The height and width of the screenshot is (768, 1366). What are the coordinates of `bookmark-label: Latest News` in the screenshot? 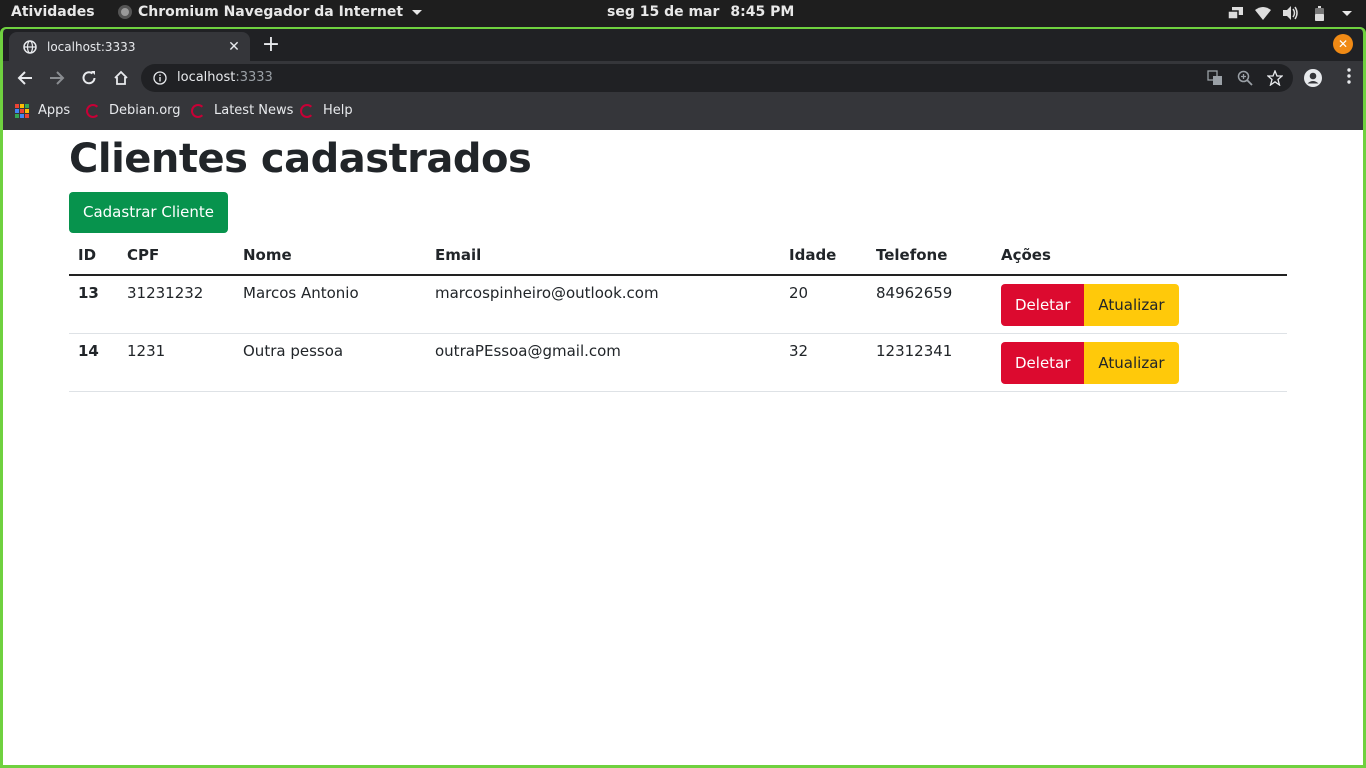 It's located at (254, 110).